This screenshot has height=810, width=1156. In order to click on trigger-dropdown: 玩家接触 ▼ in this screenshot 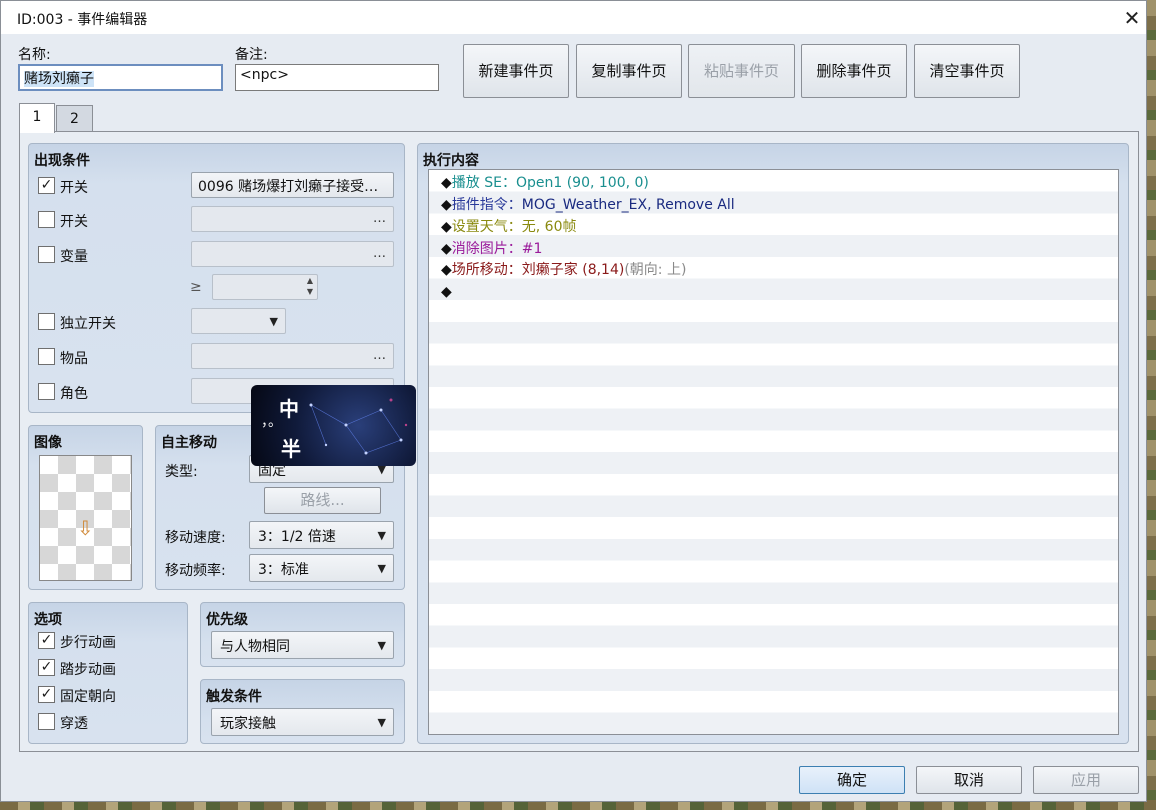, I will do `click(302, 722)`.